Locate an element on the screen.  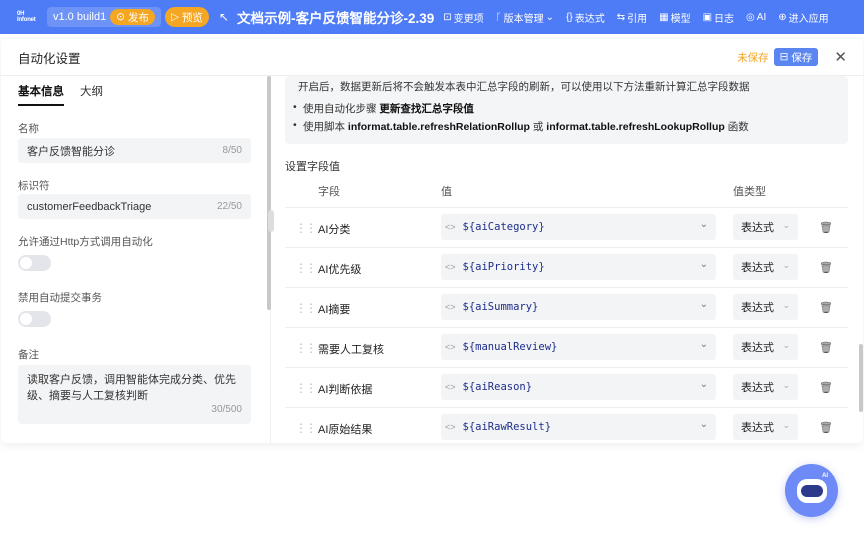
table-row: ⋮⋮ AI原始结果 <> ${aiRawResult} ⌄ 表达式 ⌄ 🗑 is located at coordinates (566, 425).